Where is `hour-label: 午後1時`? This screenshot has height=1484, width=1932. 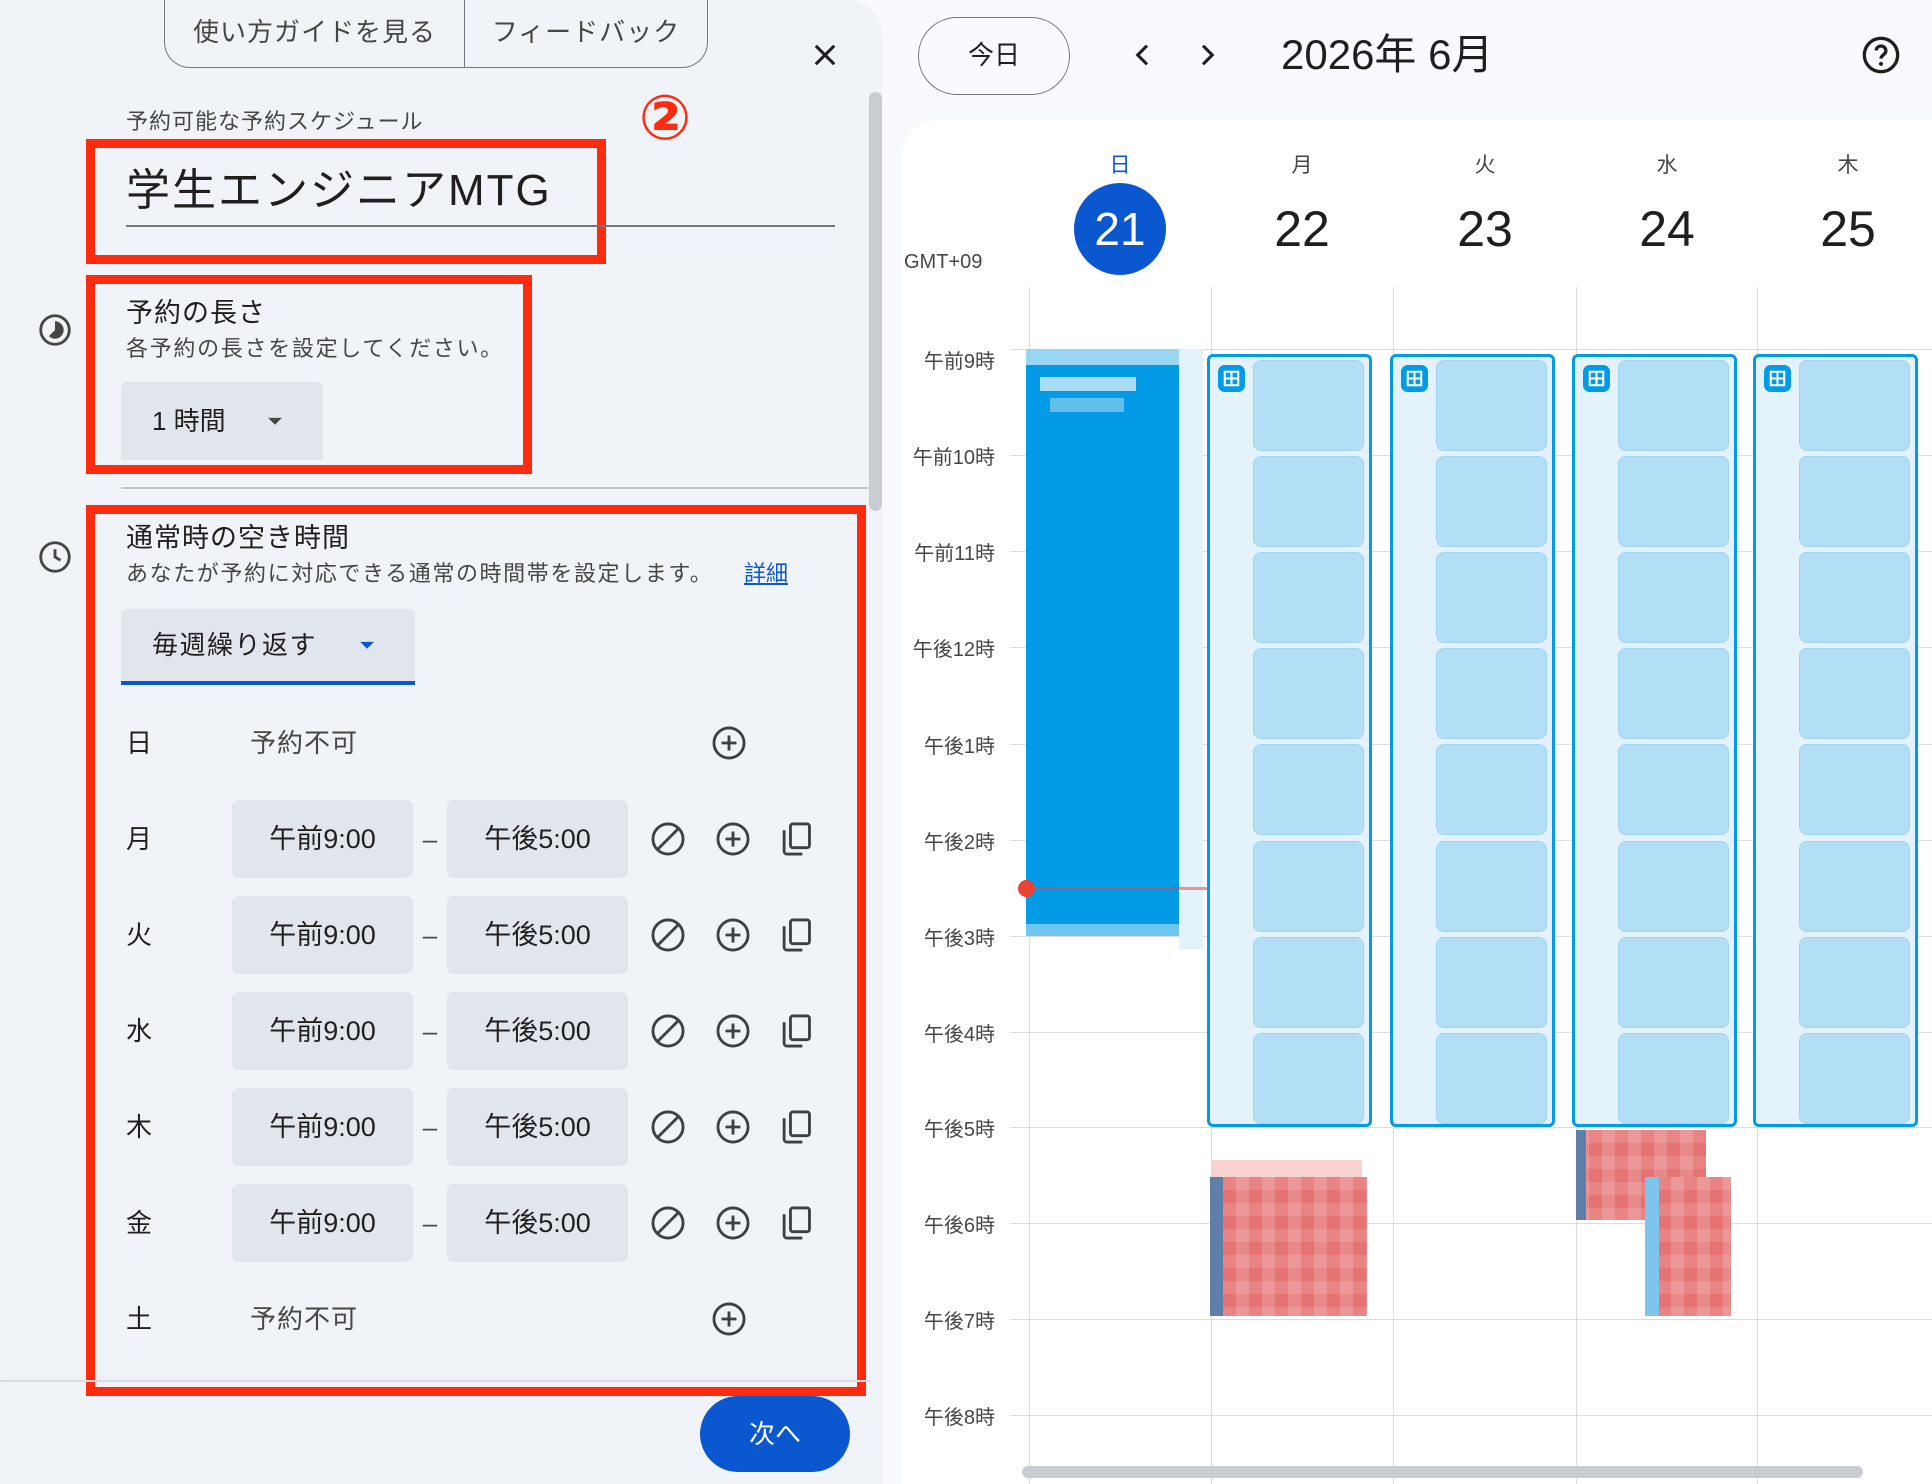
hour-label: 午後1時 is located at coordinates (959, 747).